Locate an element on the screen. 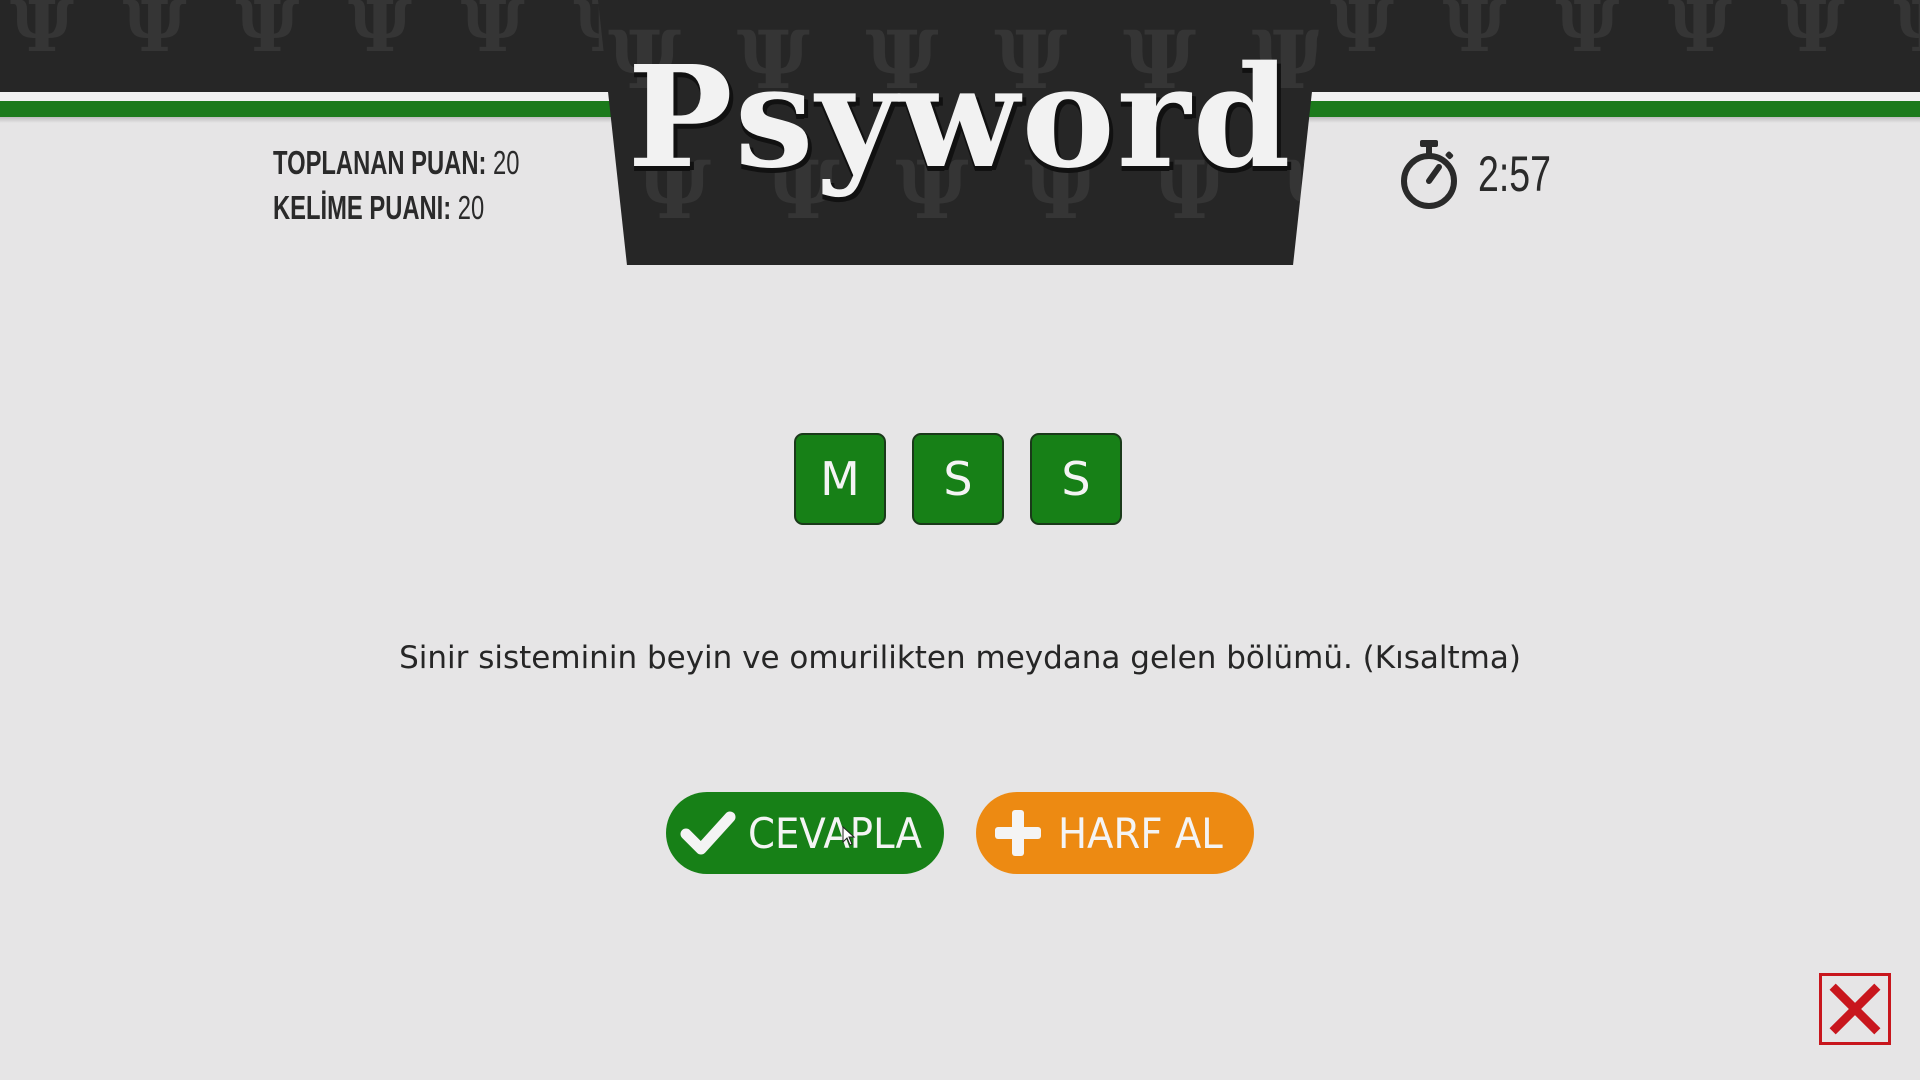  total-score-value: 20 is located at coordinates (506, 162).